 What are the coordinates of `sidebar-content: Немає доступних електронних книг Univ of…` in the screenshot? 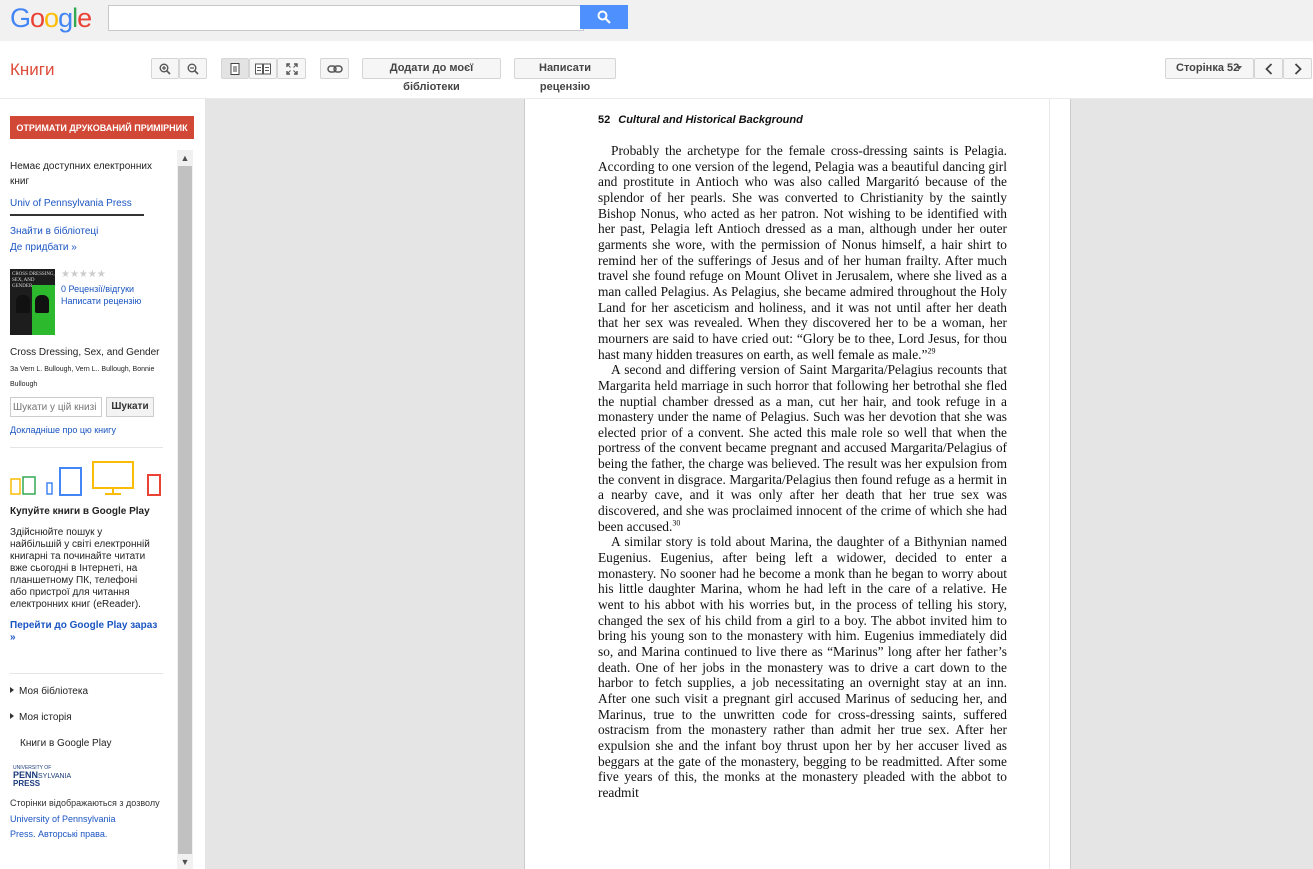 It's located at (87, 500).